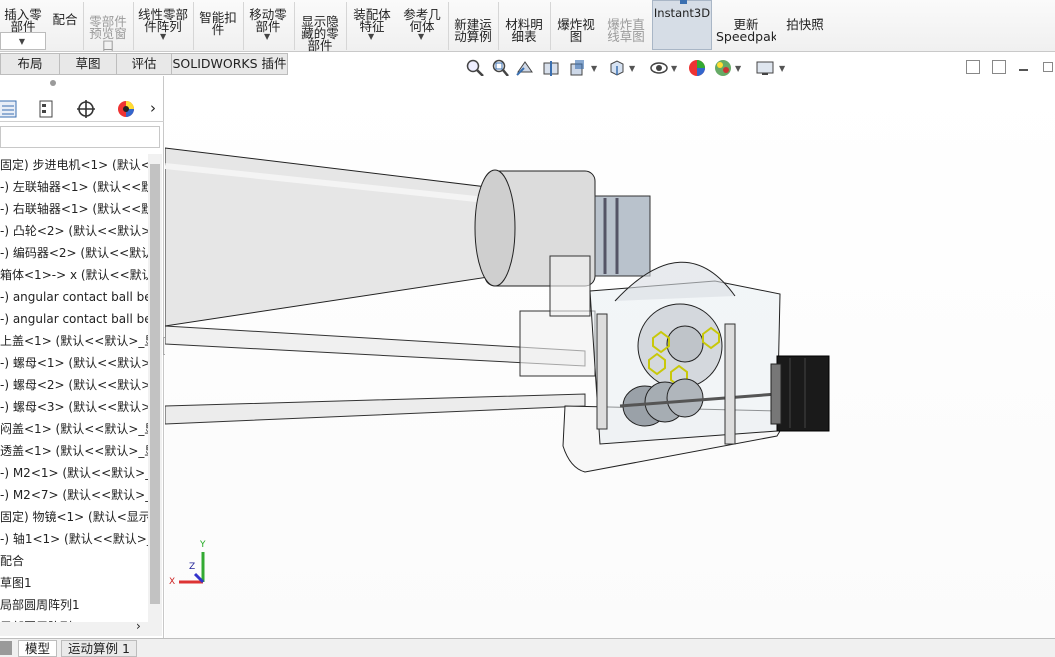 This screenshot has height=657, width=1055. I want to click on tree-item: 配合, so click(74, 561).